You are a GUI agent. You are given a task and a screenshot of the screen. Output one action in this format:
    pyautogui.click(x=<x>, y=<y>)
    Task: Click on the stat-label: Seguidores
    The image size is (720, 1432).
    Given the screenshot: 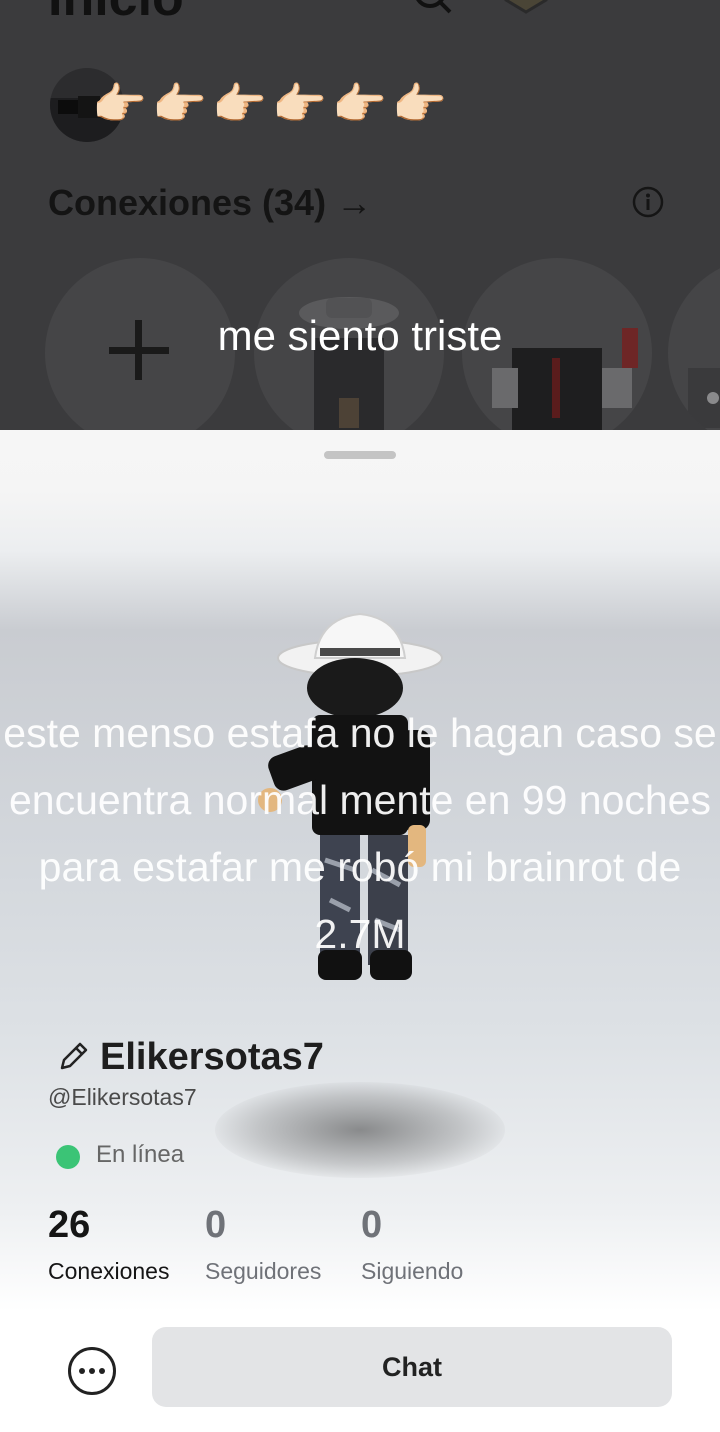 What is the action you would take?
    pyautogui.click(x=263, y=1271)
    